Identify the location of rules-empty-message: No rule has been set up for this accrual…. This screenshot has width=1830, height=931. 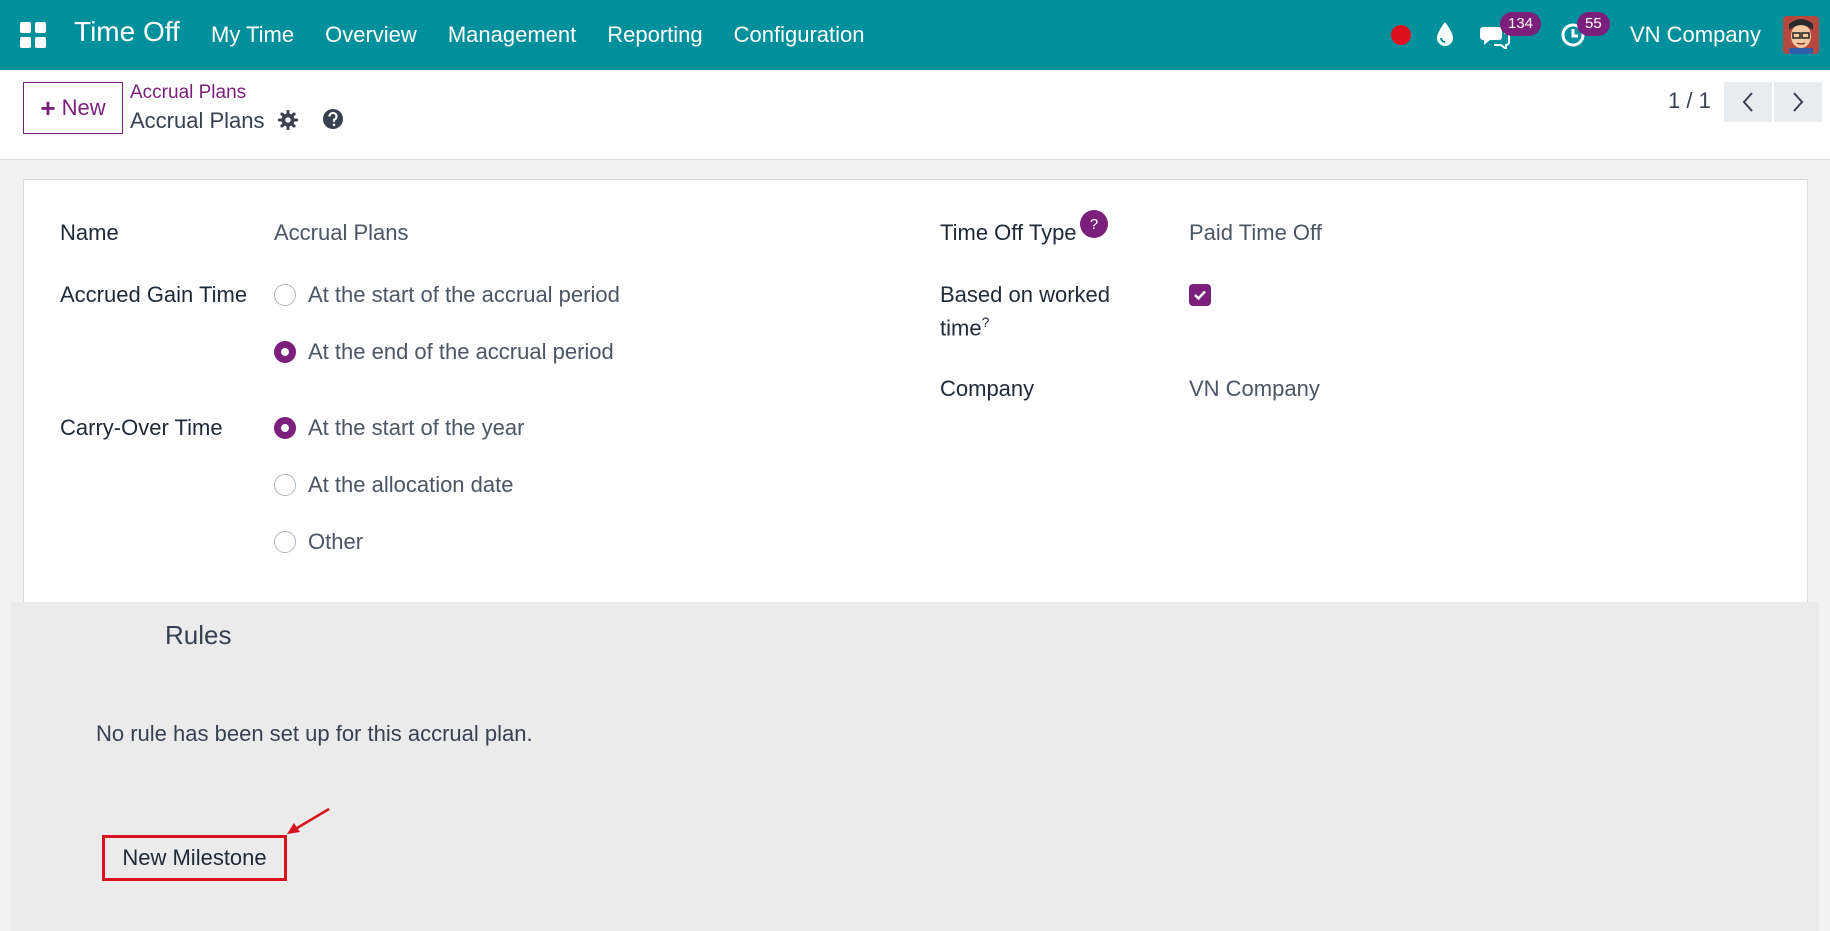
(314, 733).